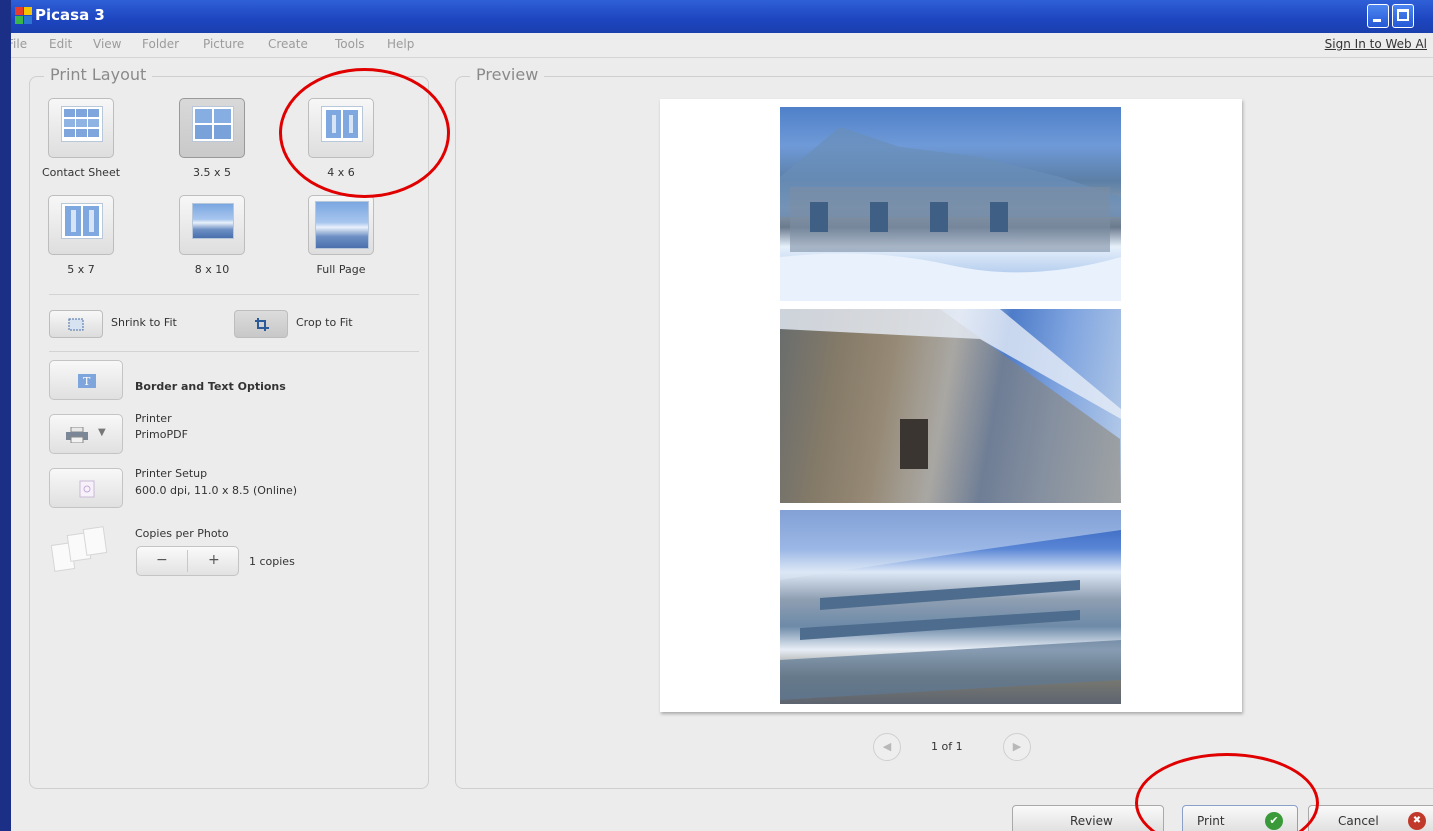 This screenshot has height=831, width=1433. I want to click on crop-to-fit-button, so click(261, 324).